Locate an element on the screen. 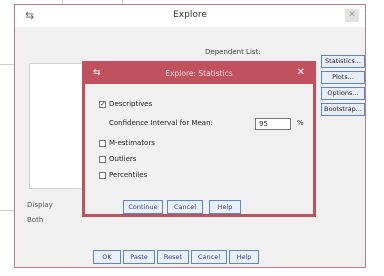  percent-unit: % is located at coordinates (300, 123).